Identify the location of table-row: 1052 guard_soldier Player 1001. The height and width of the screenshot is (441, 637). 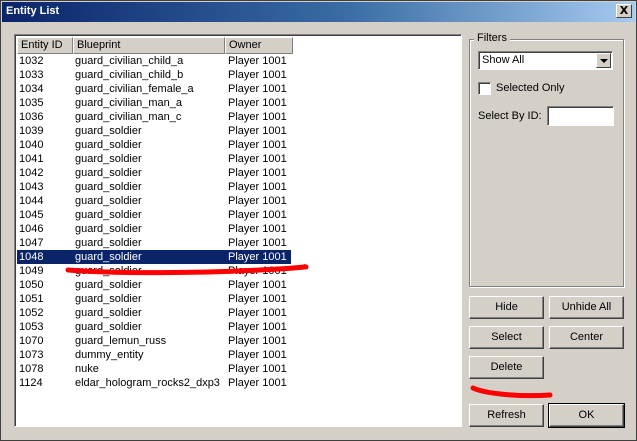
(239, 313).